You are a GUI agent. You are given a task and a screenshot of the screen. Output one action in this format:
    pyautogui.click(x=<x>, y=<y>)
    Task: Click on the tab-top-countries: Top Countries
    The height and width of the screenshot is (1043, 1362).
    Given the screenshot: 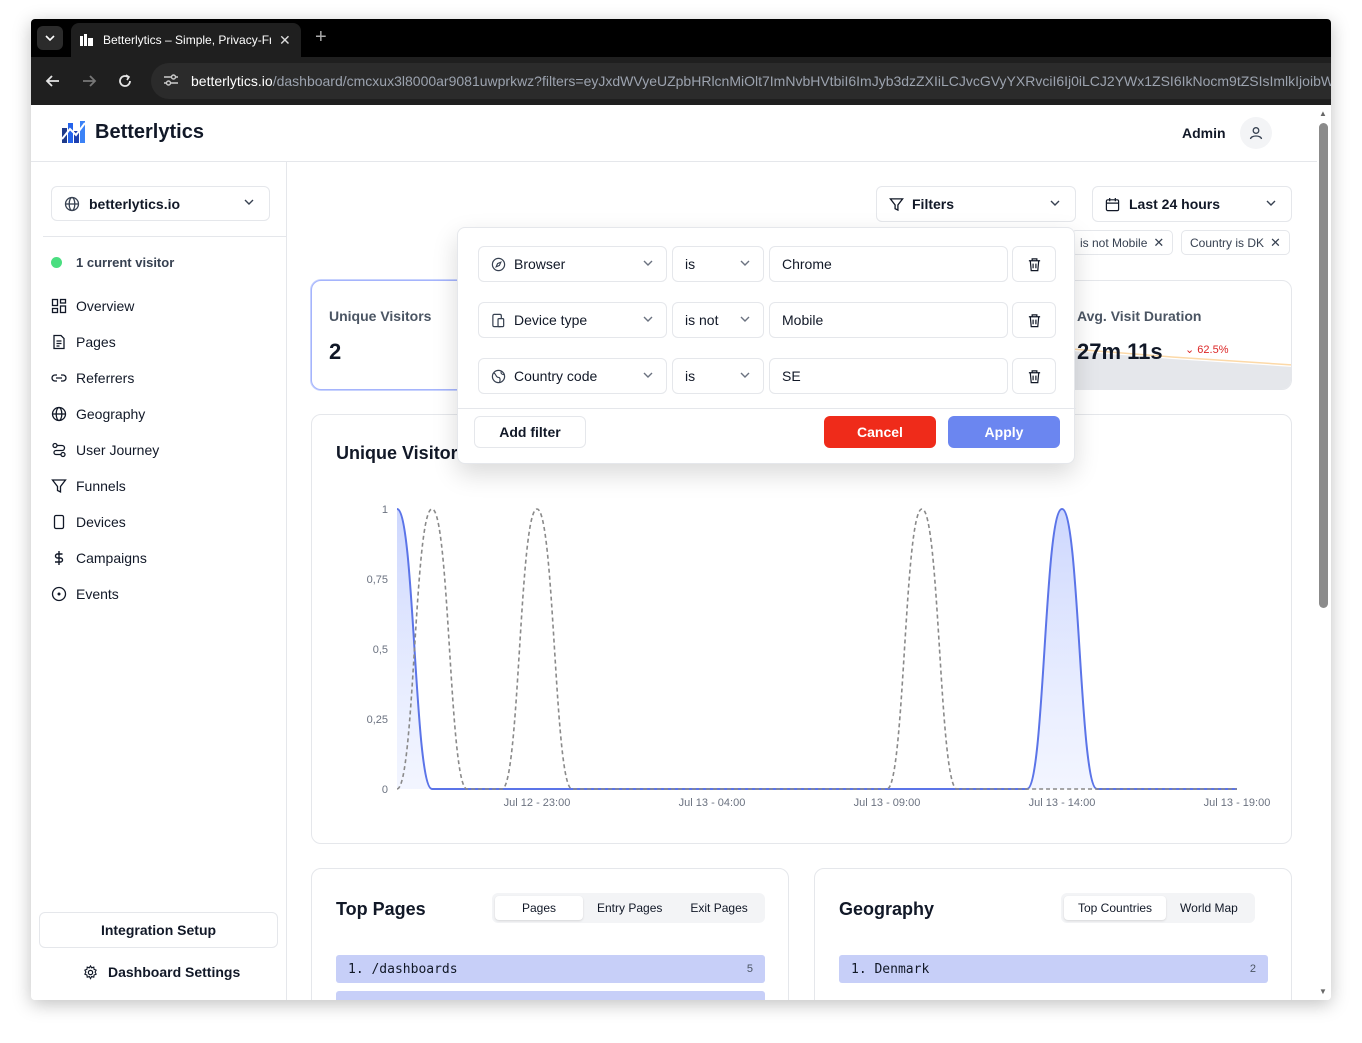 What is the action you would take?
    pyautogui.click(x=1115, y=908)
    